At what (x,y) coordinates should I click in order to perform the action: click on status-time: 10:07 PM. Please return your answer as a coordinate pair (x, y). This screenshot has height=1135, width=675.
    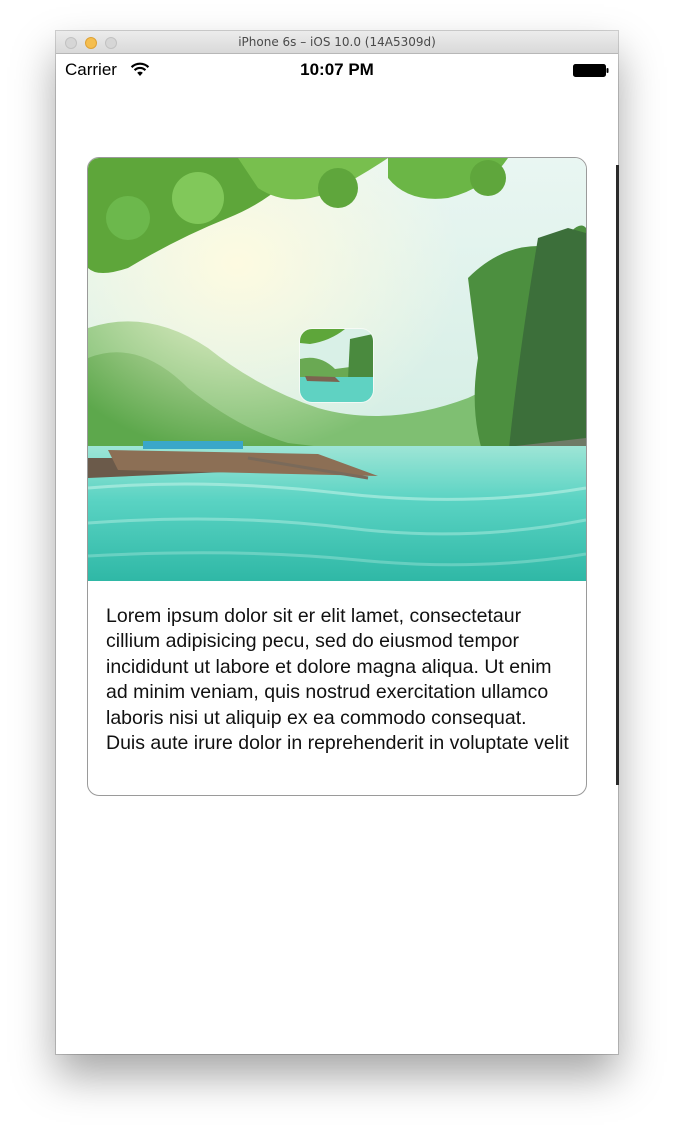
    Looking at the image, I should click on (337, 69).